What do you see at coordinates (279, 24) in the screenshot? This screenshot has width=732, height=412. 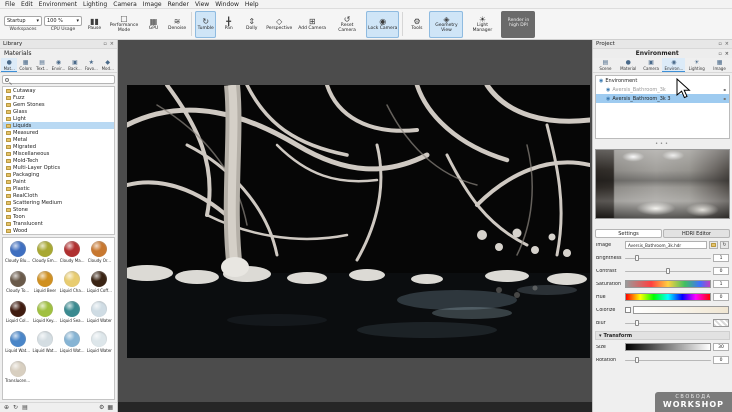 I see `perspective-button: ◇ Perspective` at bounding box center [279, 24].